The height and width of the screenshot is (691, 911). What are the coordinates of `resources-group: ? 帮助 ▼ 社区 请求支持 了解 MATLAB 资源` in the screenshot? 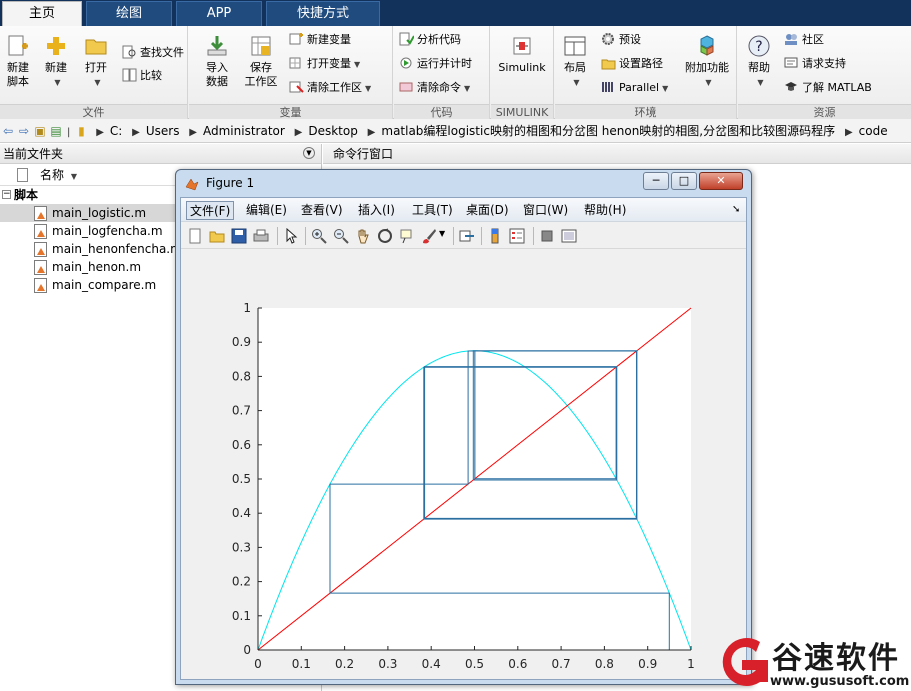 It's located at (824, 72).